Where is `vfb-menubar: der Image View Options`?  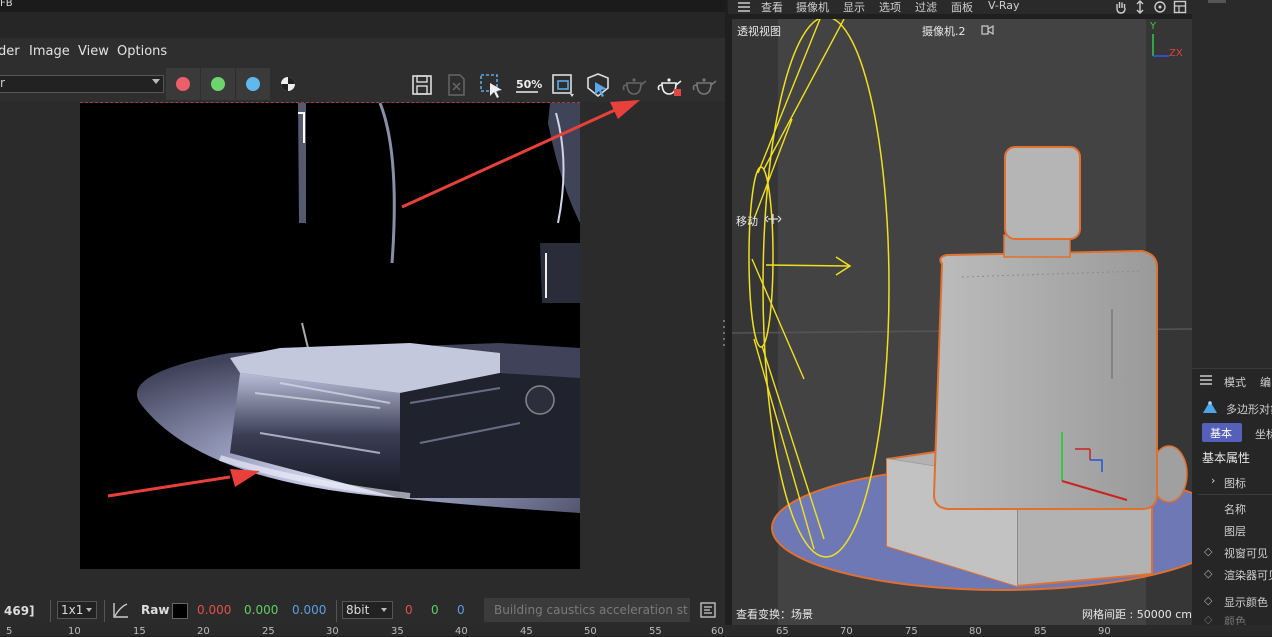
vfb-menubar: der Image View Options is located at coordinates (362, 52).